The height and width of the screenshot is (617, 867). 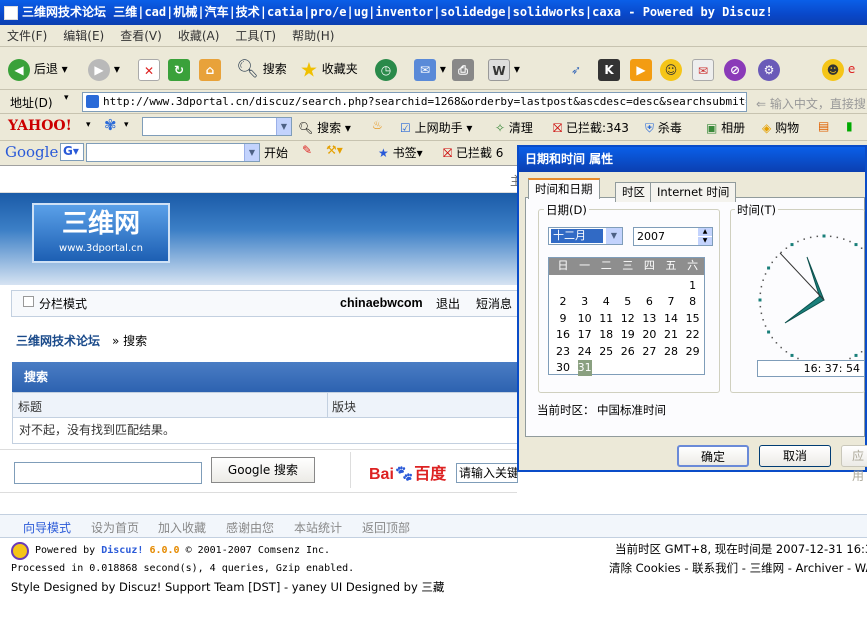 I want to click on forward-button: ▶ ▾, so click(x=104, y=69).